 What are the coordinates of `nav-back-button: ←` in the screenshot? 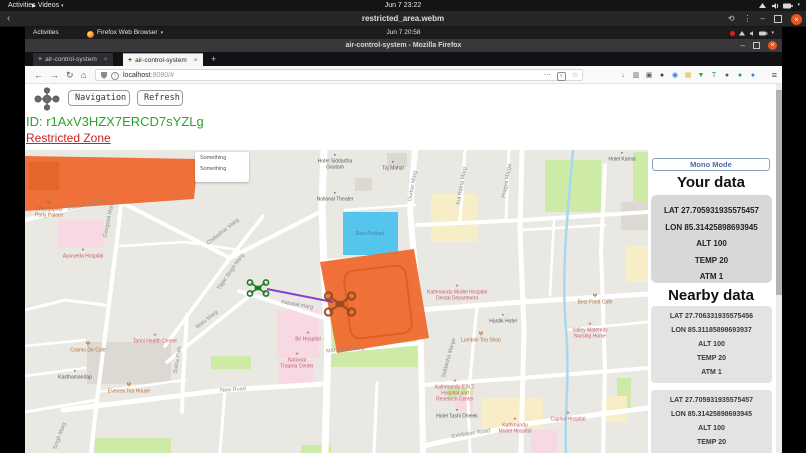 It's located at (38, 75).